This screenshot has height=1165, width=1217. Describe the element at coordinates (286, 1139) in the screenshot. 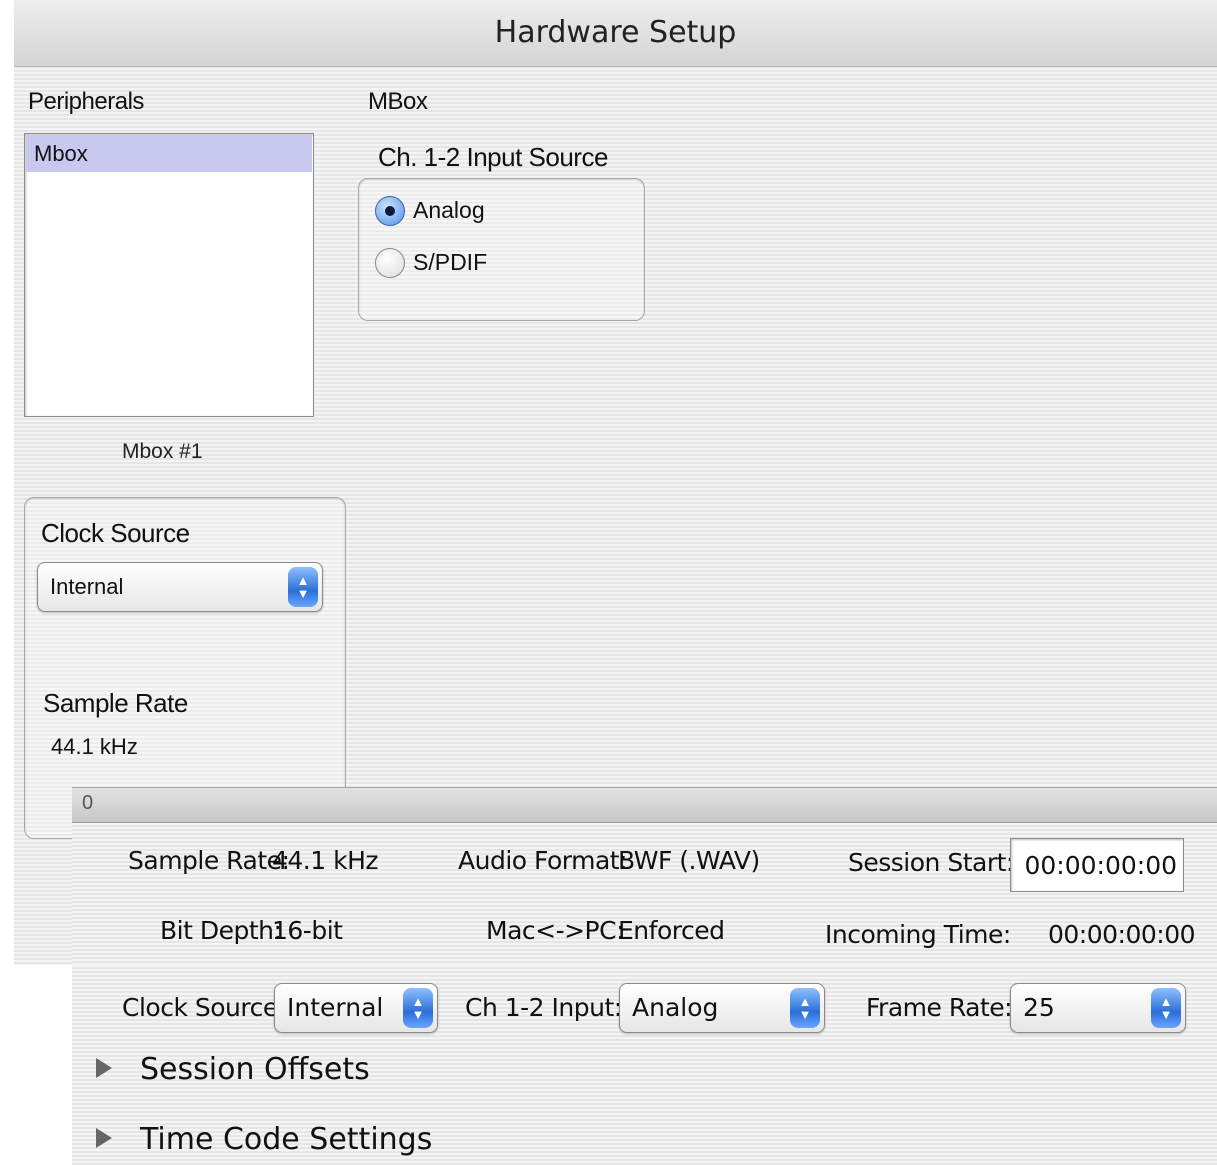

I see `time-code-settings-label: Time Code Settings` at that location.